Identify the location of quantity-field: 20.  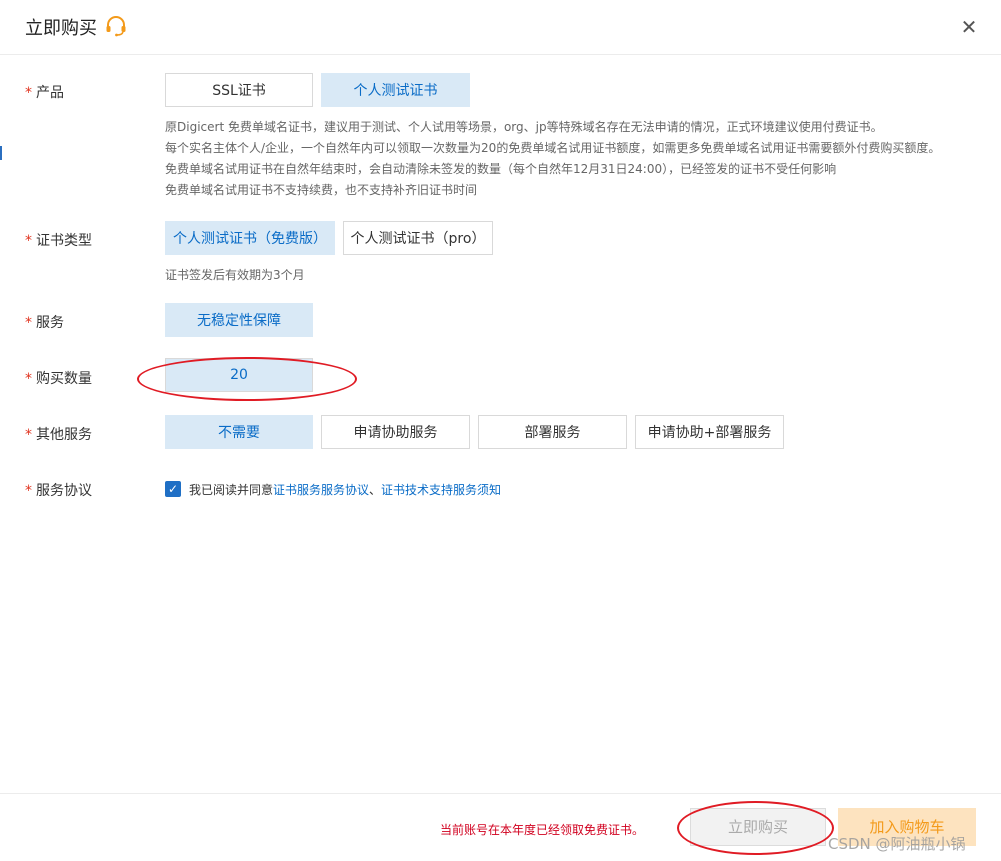
(239, 375).